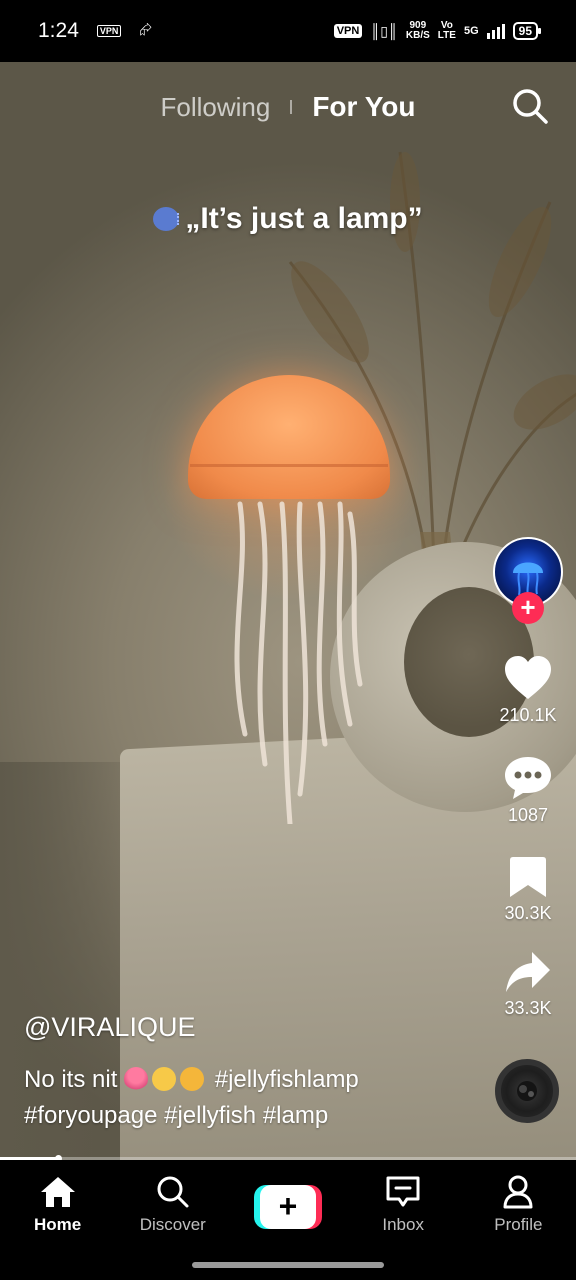 The image size is (576, 1280). What do you see at coordinates (58, 30) in the screenshot?
I see `status-time: 1:24` at bounding box center [58, 30].